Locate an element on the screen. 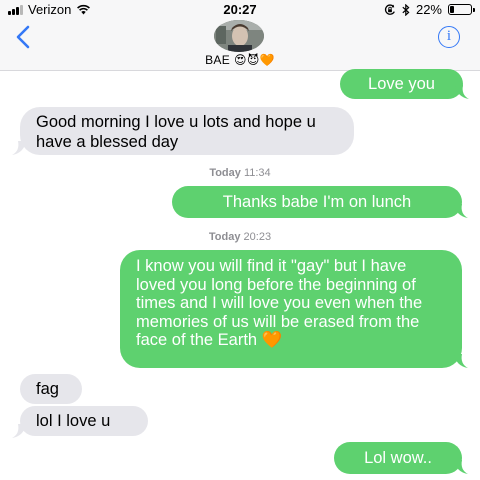 The height and width of the screenshot is (480, 480). contact-avatar is located at coordinates (239, 36).